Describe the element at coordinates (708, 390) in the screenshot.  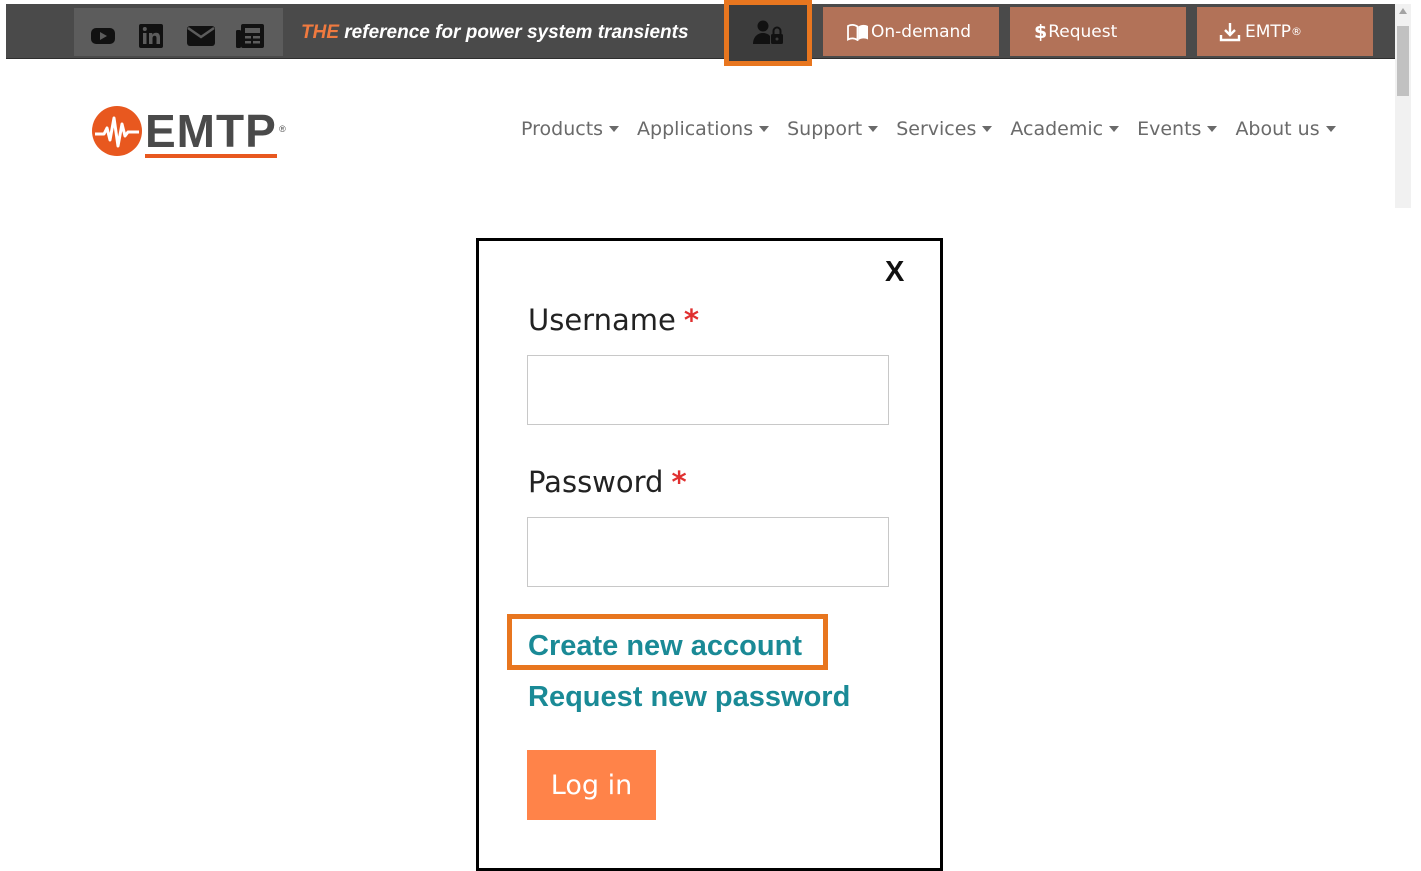
I see `username-input` at that location.